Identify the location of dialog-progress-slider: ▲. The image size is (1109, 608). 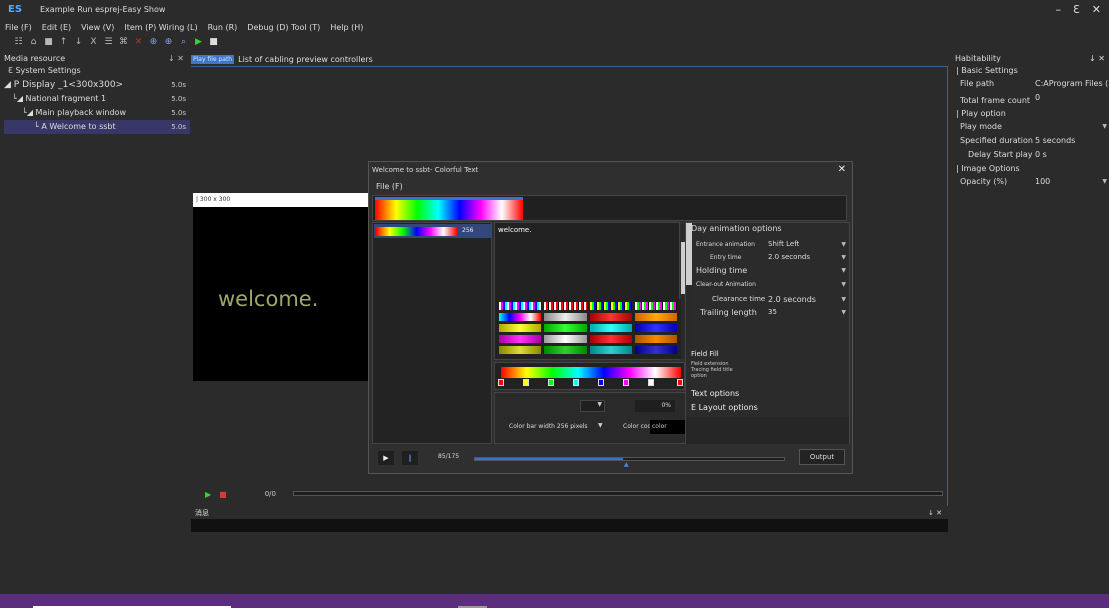
(629, 462).